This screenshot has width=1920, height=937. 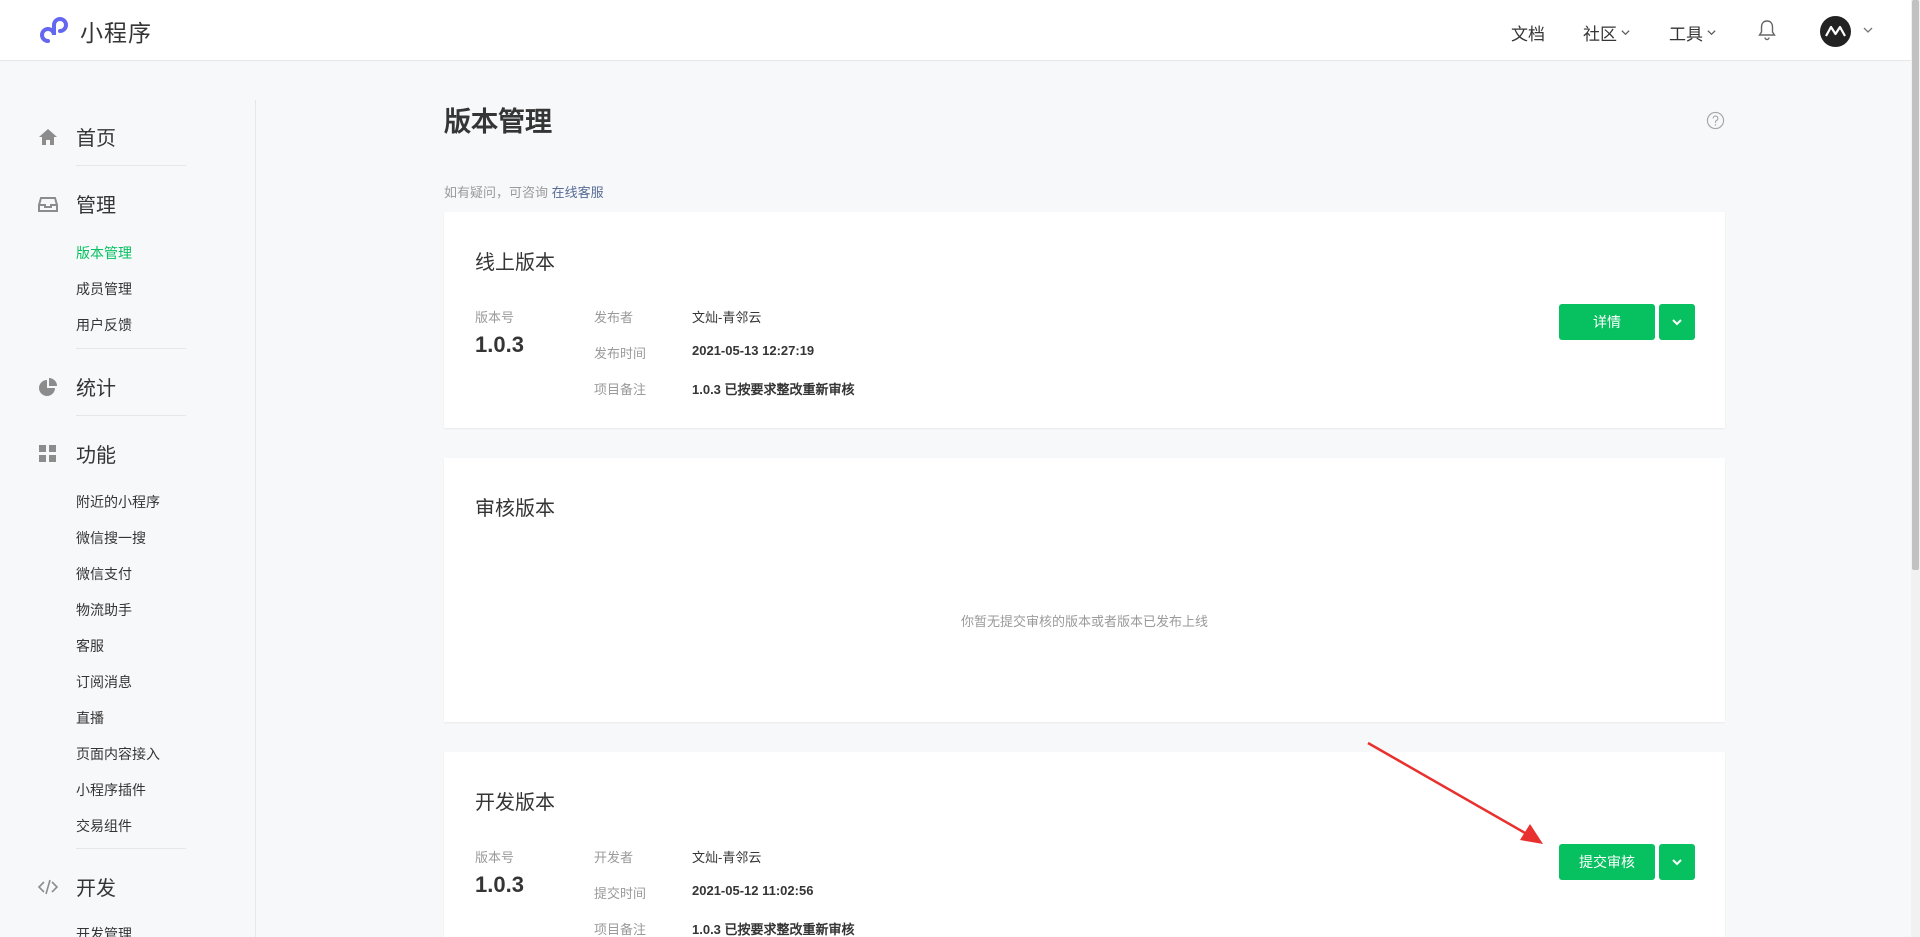 What do you see at coordinates (1455, 792) in the screenshot?
I see `annotation-arrow-icon` at bounding box center [1455, 792].